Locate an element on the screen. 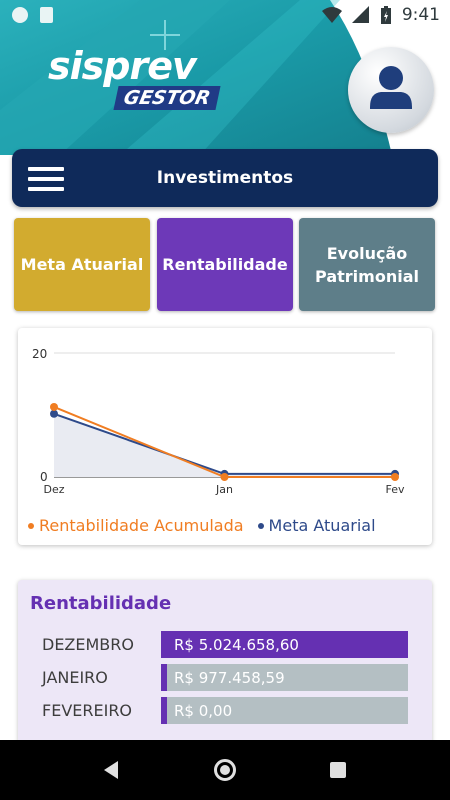 This screenshot has height=800, width=450. list-item: DEZEMBRO R$ 5.024.658,60 is located at coordinates (225, 645).